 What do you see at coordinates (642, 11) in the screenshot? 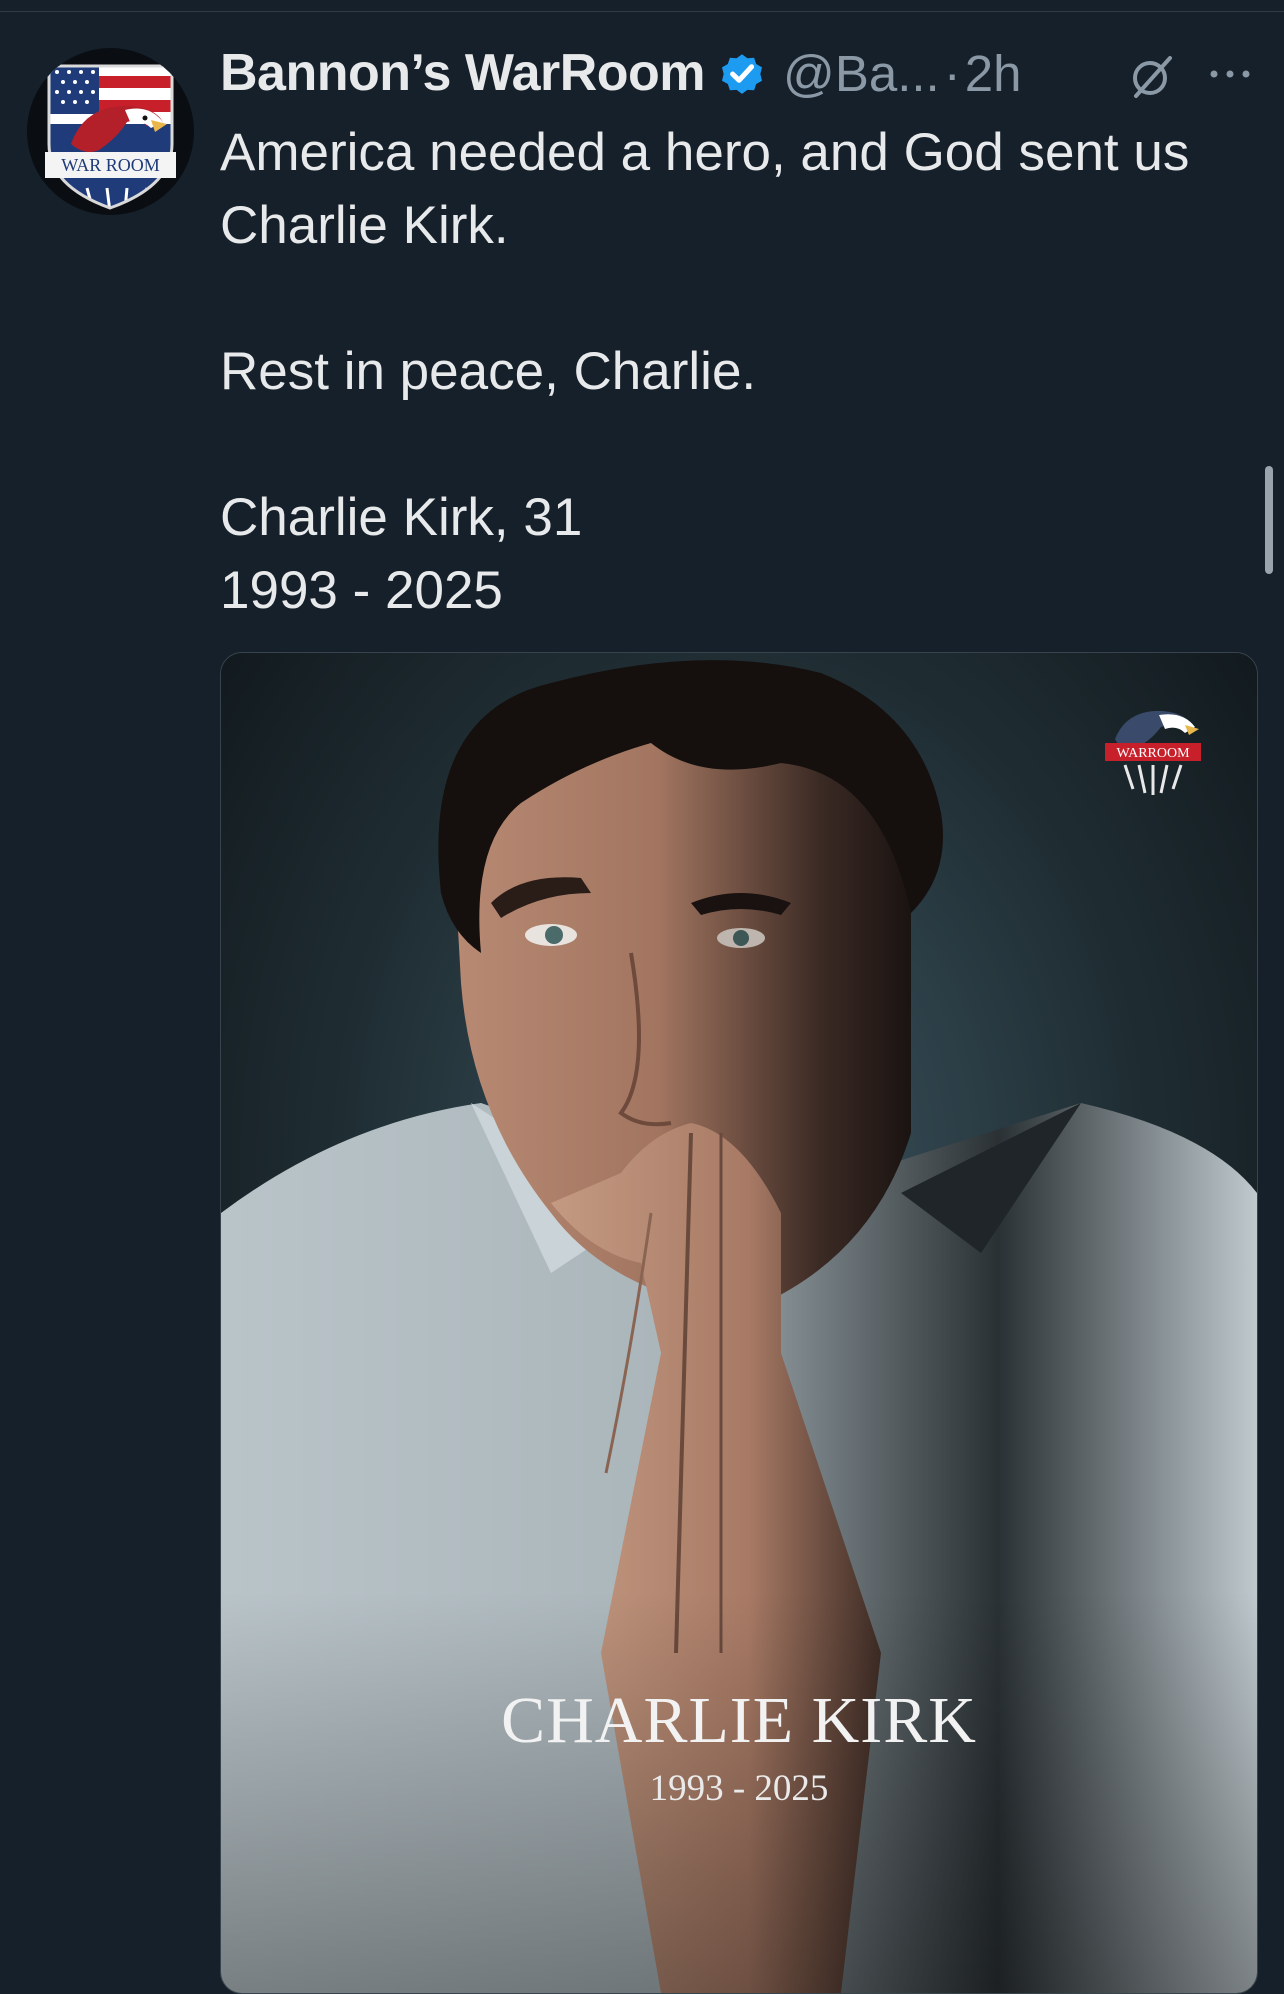
I see `top-divider` at bounding box center [642, 11].